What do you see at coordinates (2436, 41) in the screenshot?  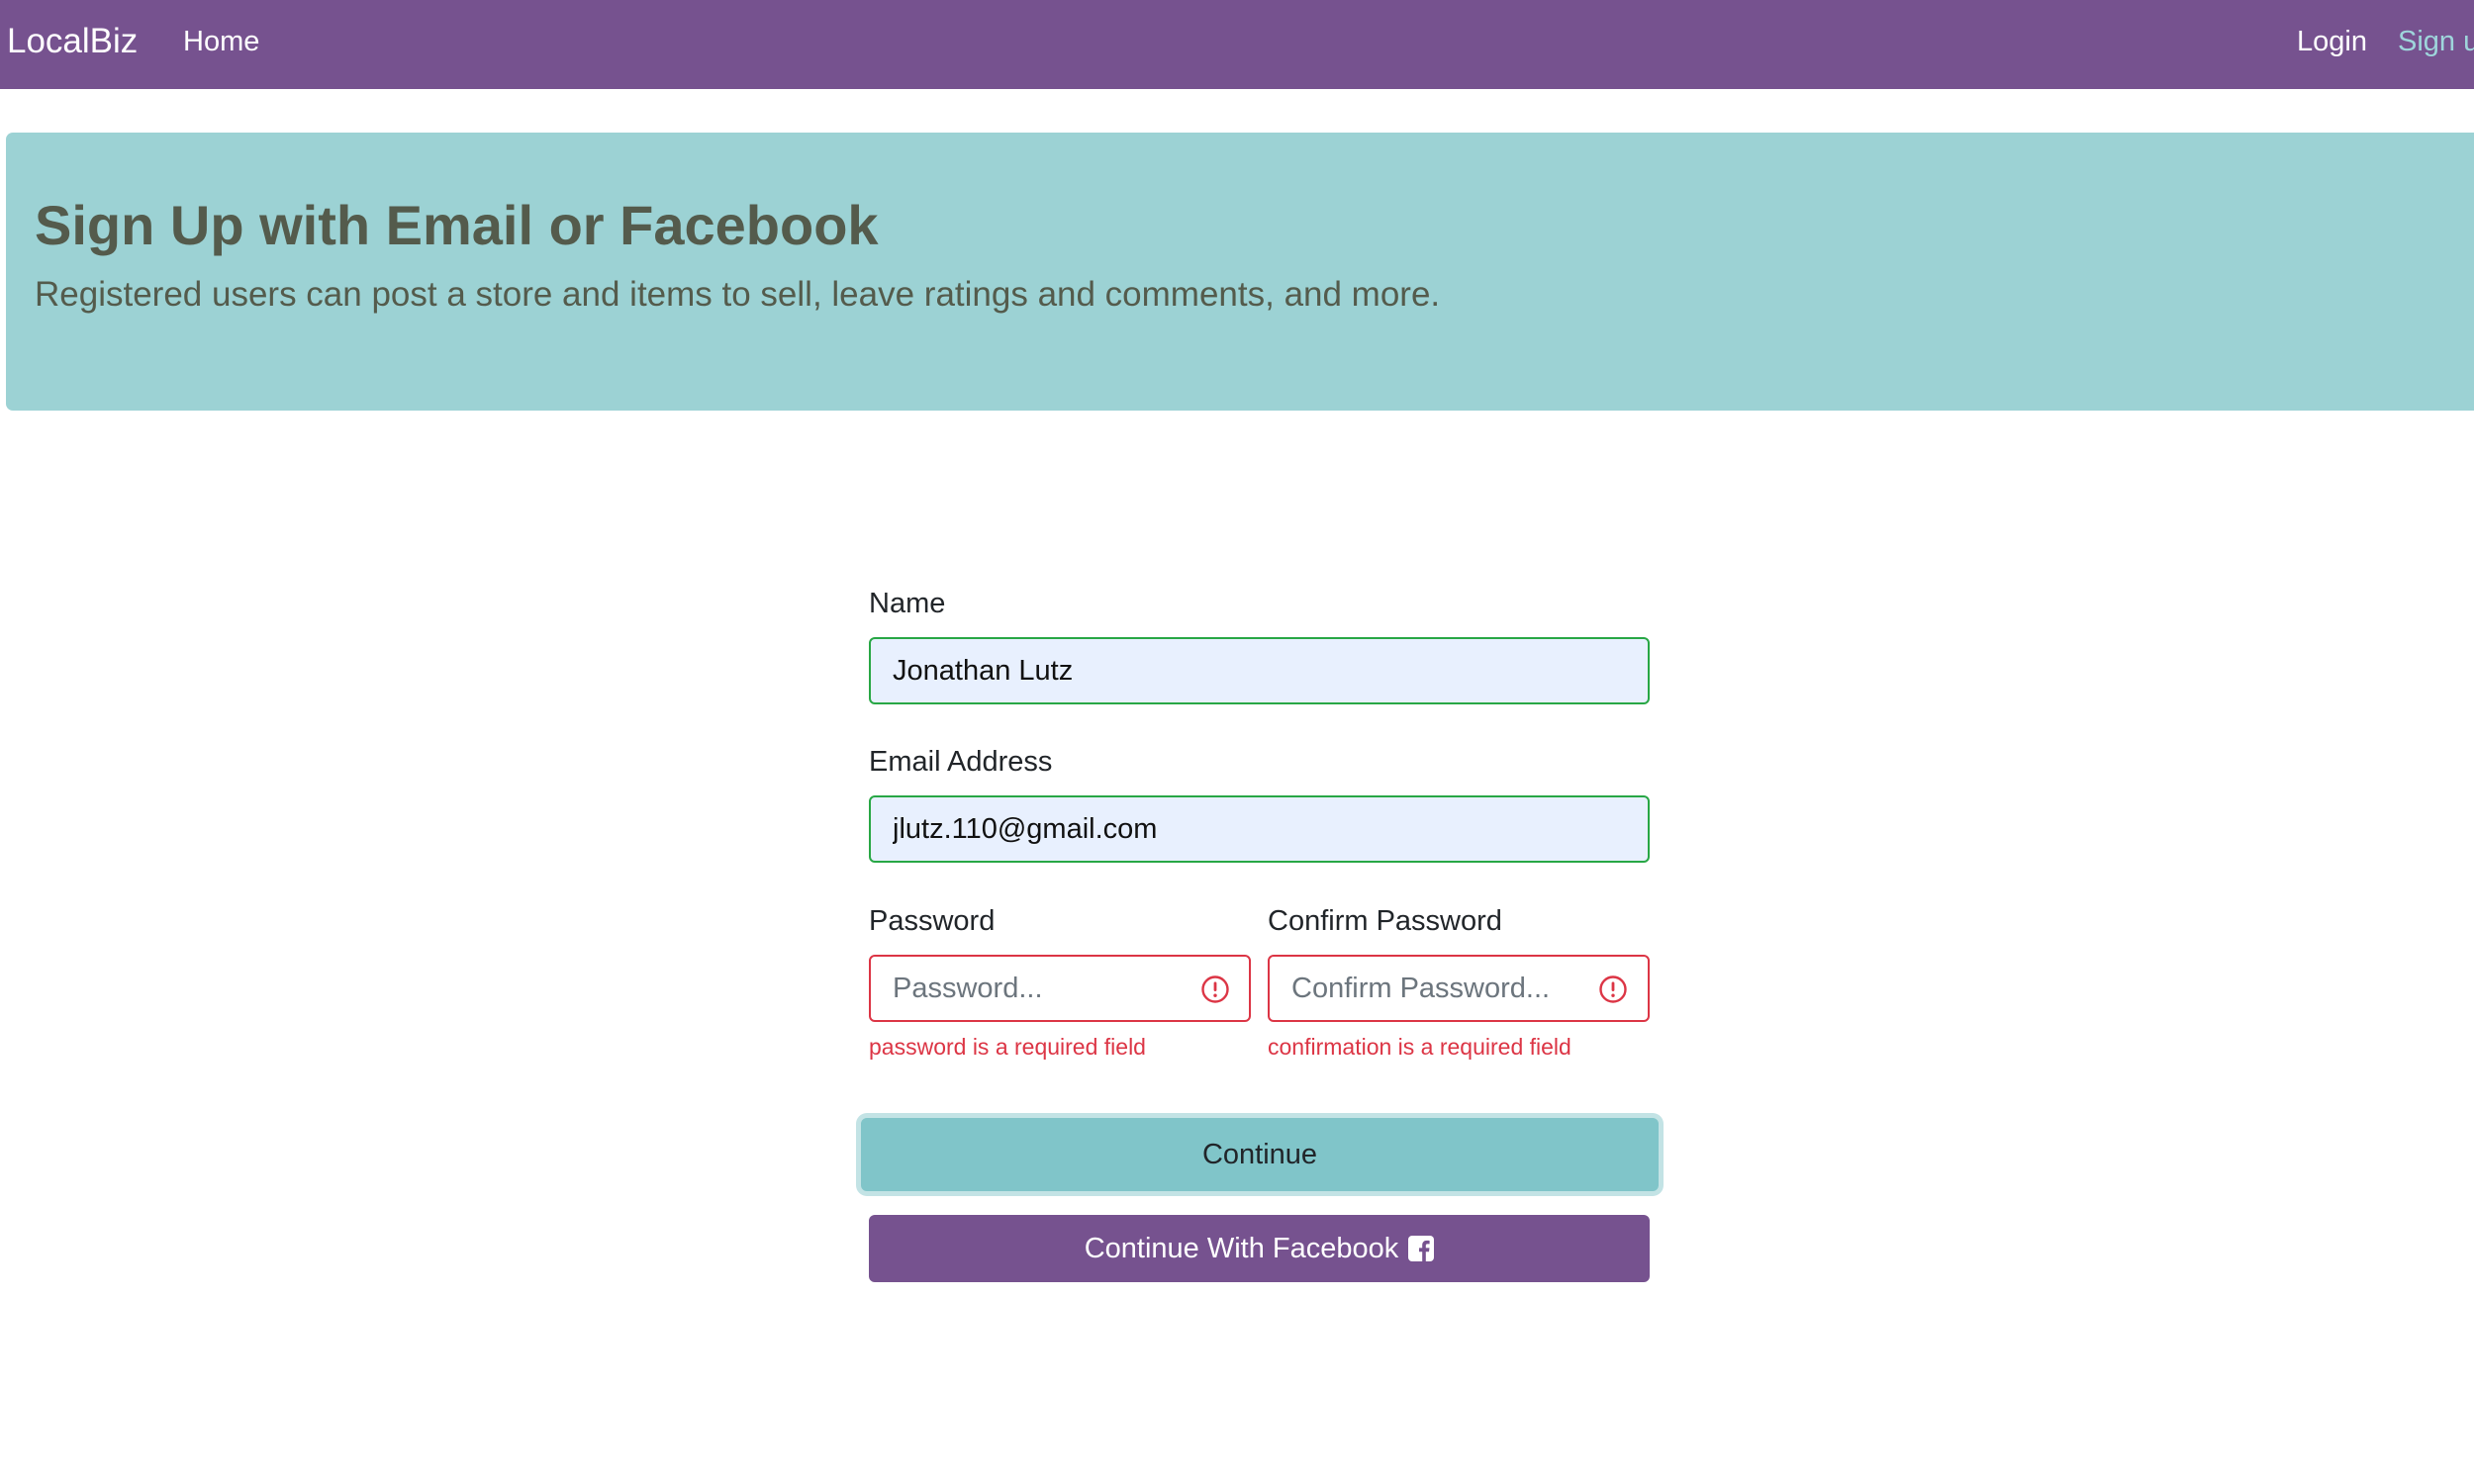 I see `nav-link-signup: Sign up` at bounding box center [2436, 41].